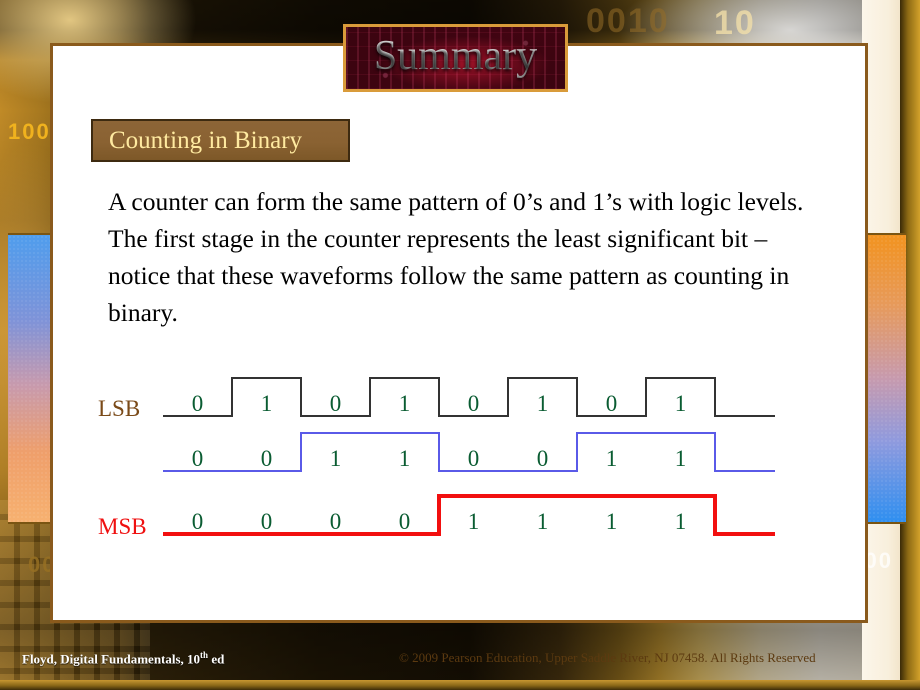  Describe the element at coordinates (450, 516) in the screenshot. I see `waveform-row-msb: MSB 0 0 0 0 1 1 1 1` at that location.